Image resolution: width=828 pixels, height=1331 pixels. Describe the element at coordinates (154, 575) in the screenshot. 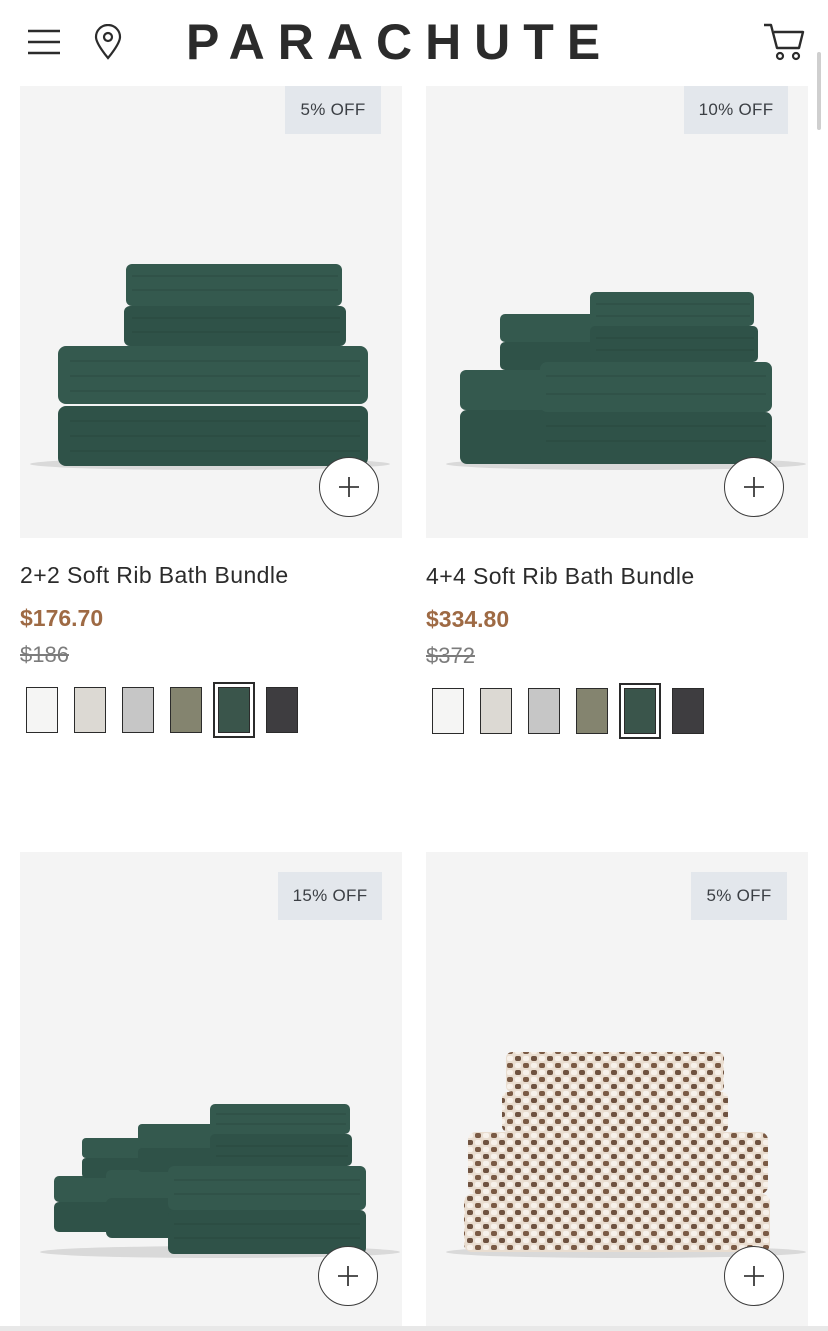

I see `product-title: 2+2 Soft Rib Bath Bundle` at that location.